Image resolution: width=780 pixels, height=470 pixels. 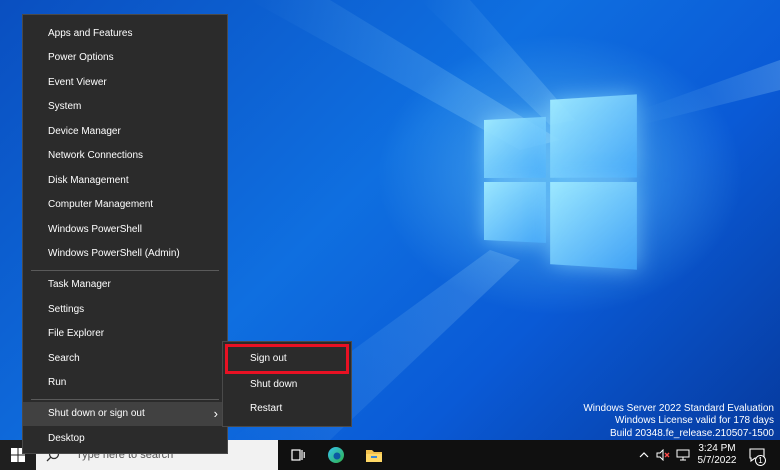 What do you see at coordinates (77, 82) in the screenshot?
I see `menu-item-label: Event Viewer` at bounding box center [77, 82].